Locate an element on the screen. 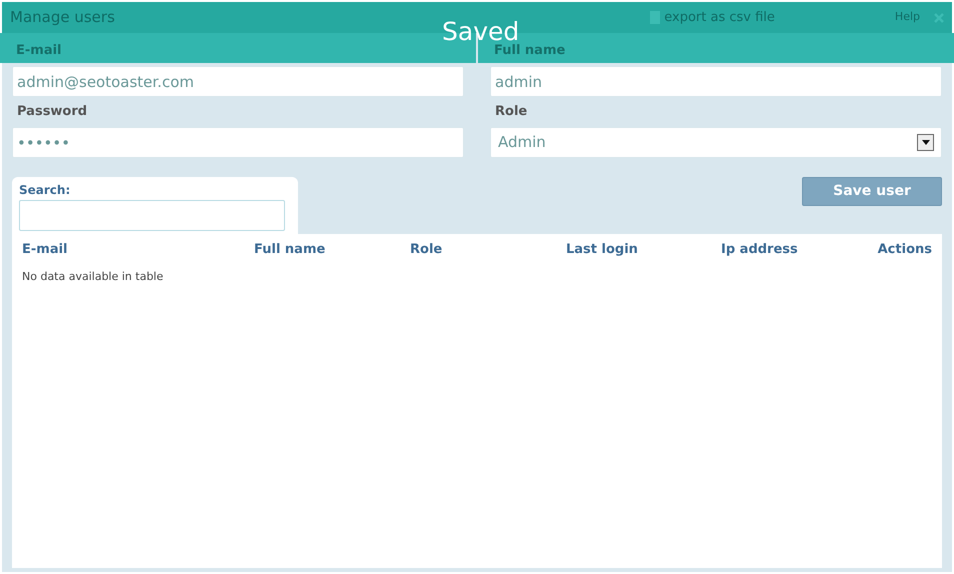 This screenshot has width=954, height=574. search-label: Search: is located at coordinates (45, 190).